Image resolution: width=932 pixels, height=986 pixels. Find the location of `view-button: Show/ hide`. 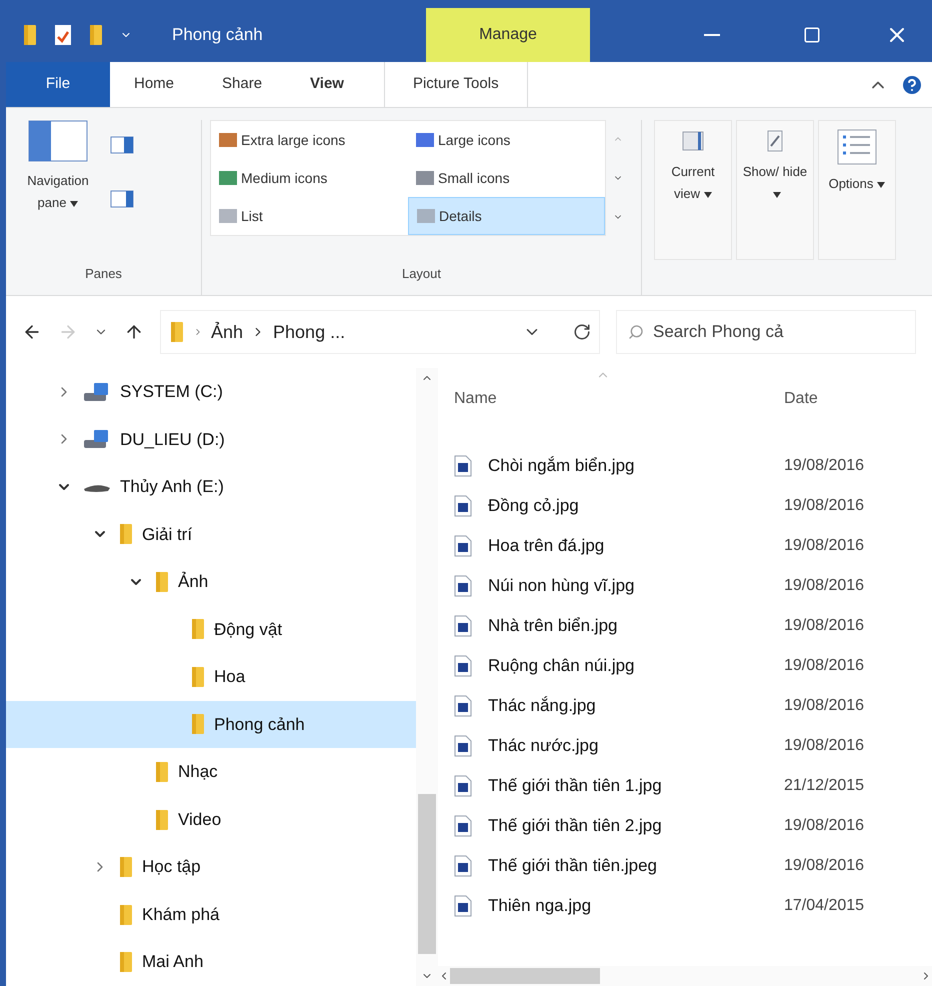

view-button: Show/ hide is located at coordinates (775, 190).